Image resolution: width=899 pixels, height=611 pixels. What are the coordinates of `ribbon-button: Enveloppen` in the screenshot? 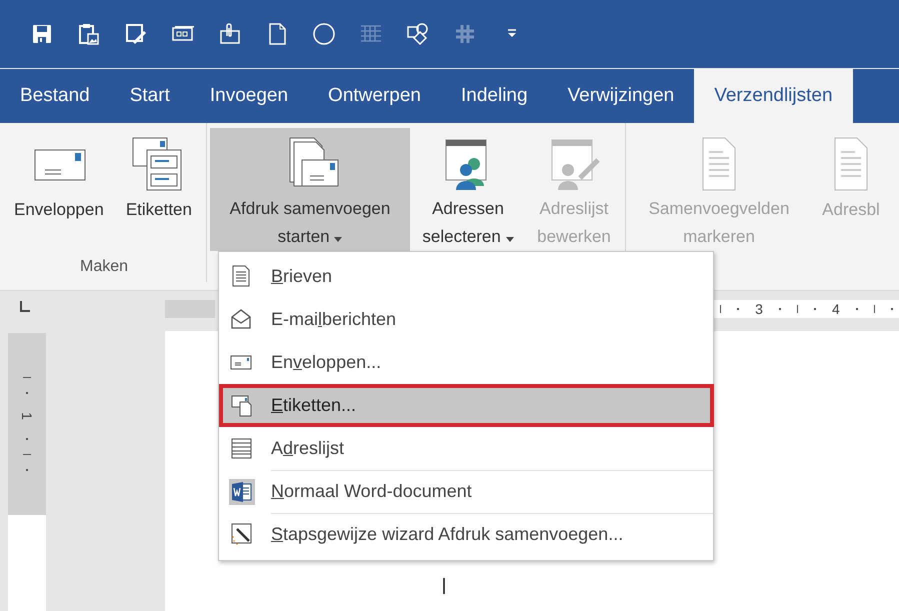 It's located at (59, 189).